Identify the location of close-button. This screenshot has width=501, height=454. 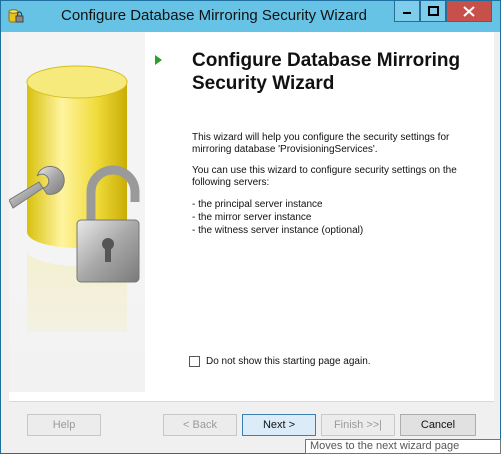
(469, 11).